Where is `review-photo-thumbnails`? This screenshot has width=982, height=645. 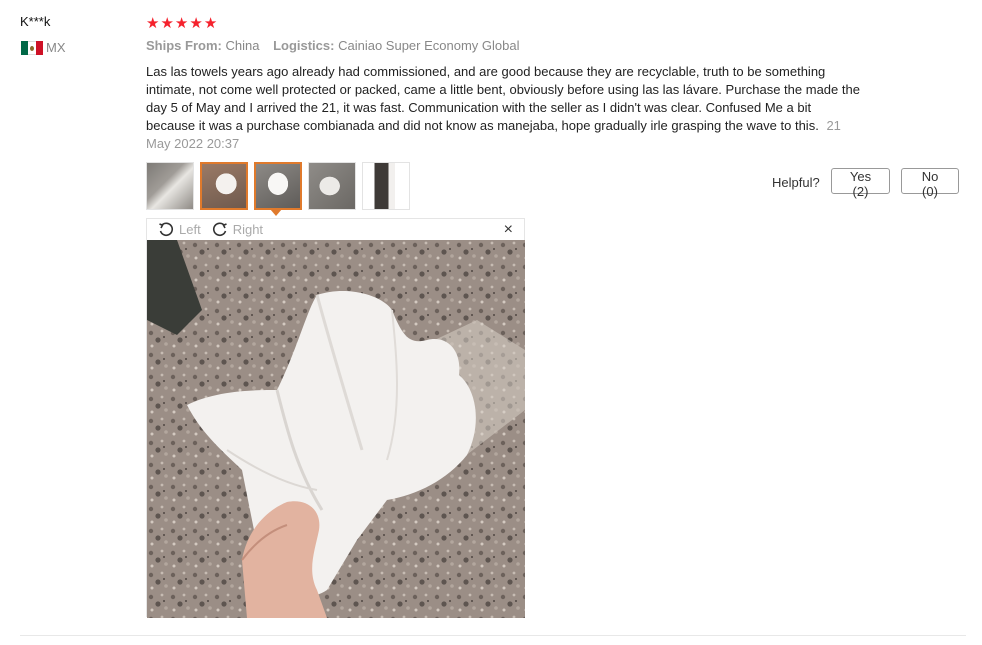 review-photo-thumbnails is located at coordinates (278, 186).